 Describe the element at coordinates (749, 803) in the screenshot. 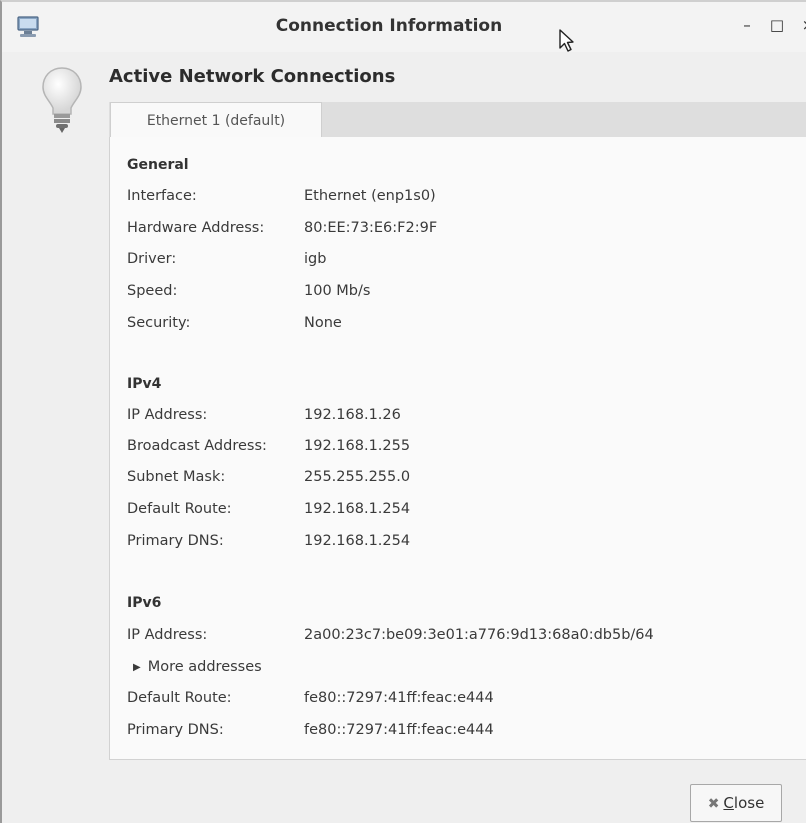

I see `close-button-label: lose` at that location.